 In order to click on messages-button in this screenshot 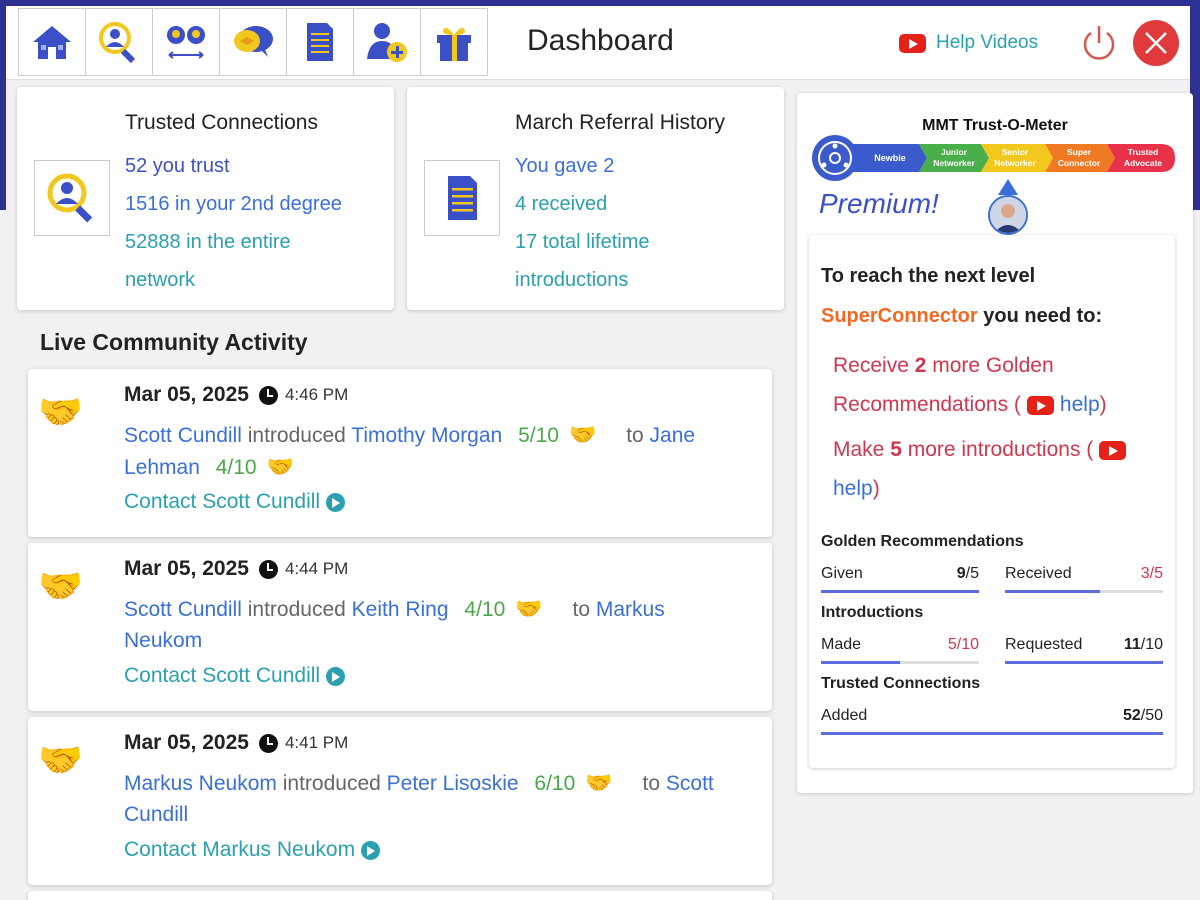, I will do `click(253, 42)`.